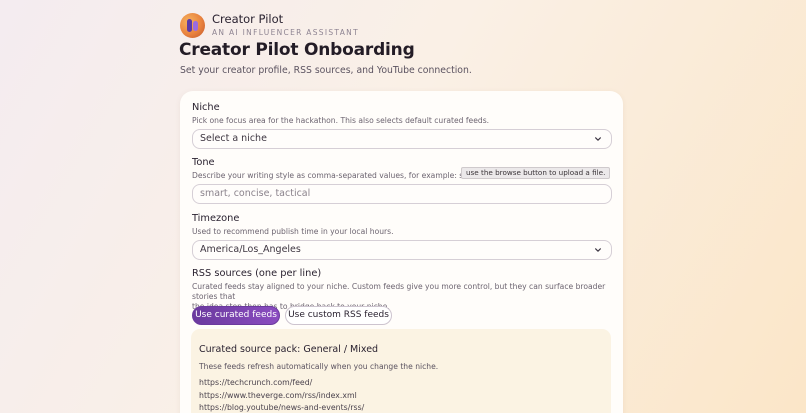 Image resolution: width=806 pixels, height=413 pixels. I want to click on page-title: Creator Pilot Onboarding, so click(297, 50).